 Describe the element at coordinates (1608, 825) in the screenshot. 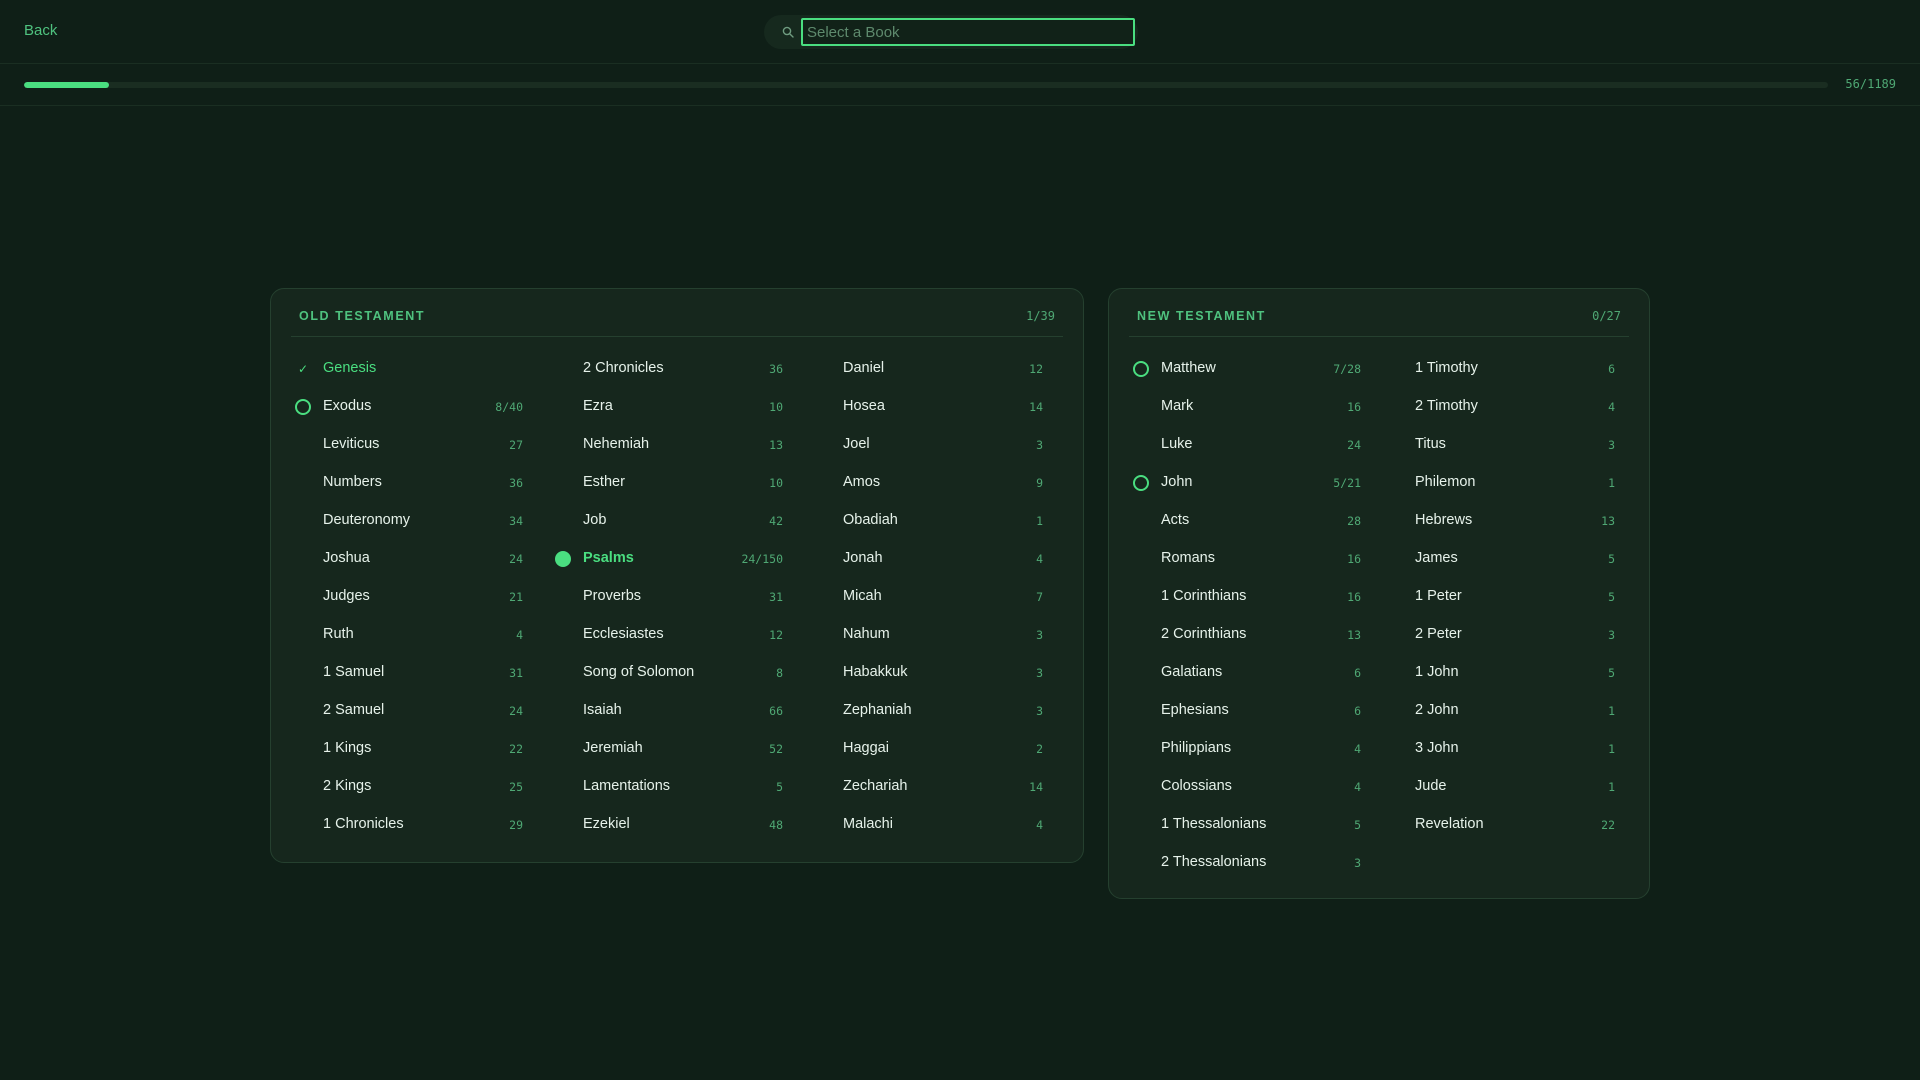

I see `chapter-count: 22` at that location.